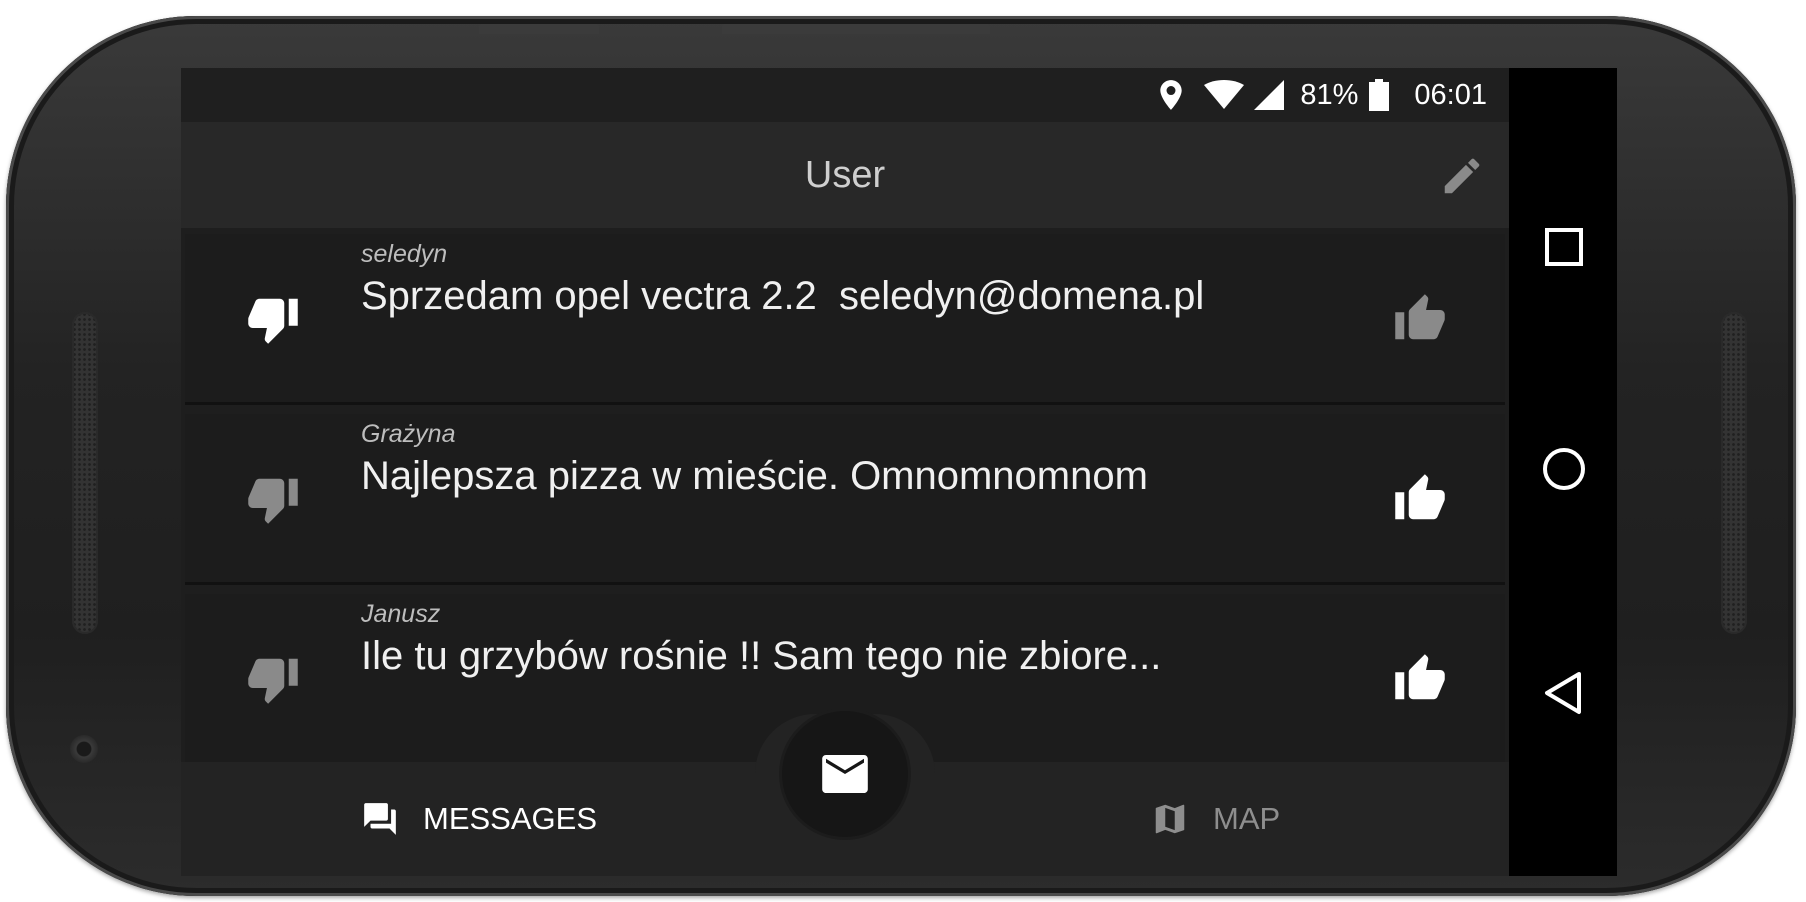 This screenshot has width=1806, height=902. What do you see at coordinates (1247, 818) in the screenshot?
I see `tab-map-label: MAP` at bounding box center [1247, 818].